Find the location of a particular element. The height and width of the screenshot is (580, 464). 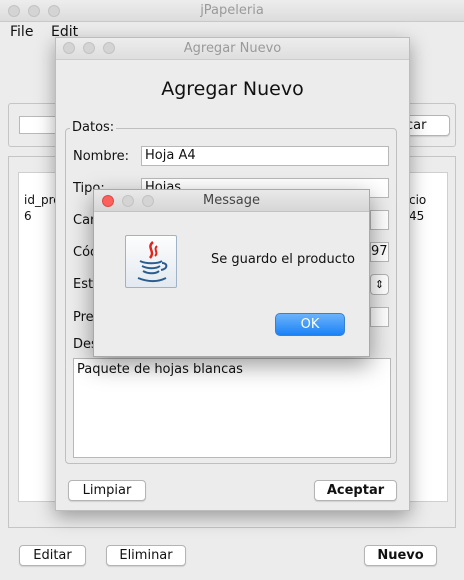

message-close-button is located at coordinates (108, 201).